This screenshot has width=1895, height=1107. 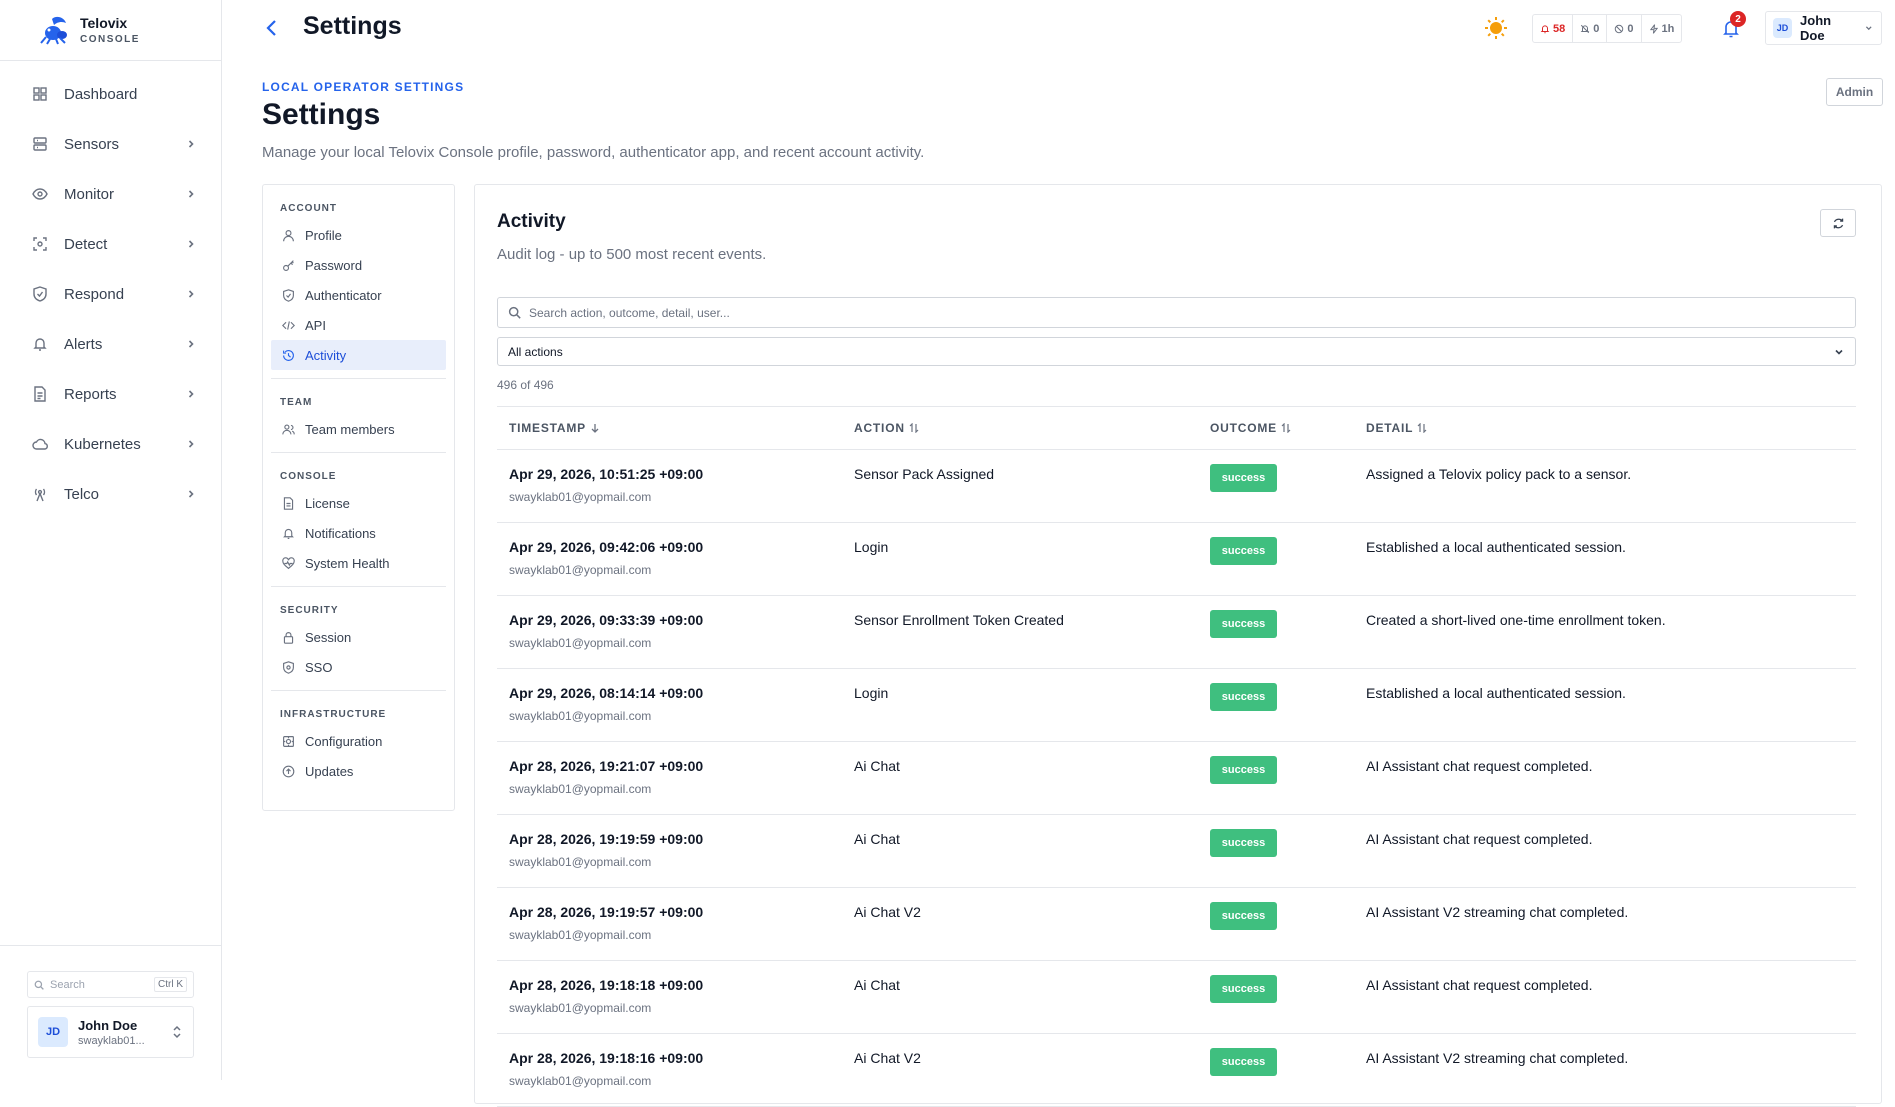 I want to click on settings-item-label: Team members, so click(x=350, y=429).